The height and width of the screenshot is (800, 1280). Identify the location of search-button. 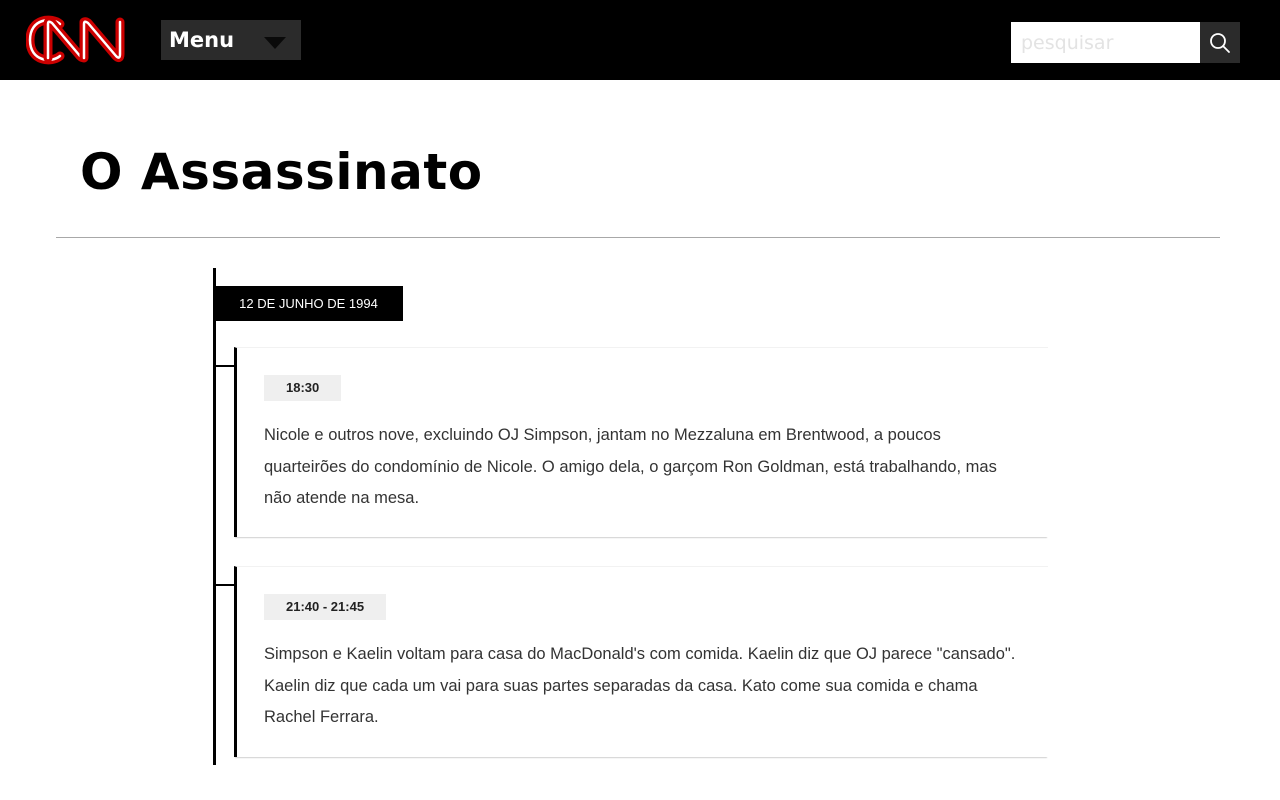
(1220, 42).